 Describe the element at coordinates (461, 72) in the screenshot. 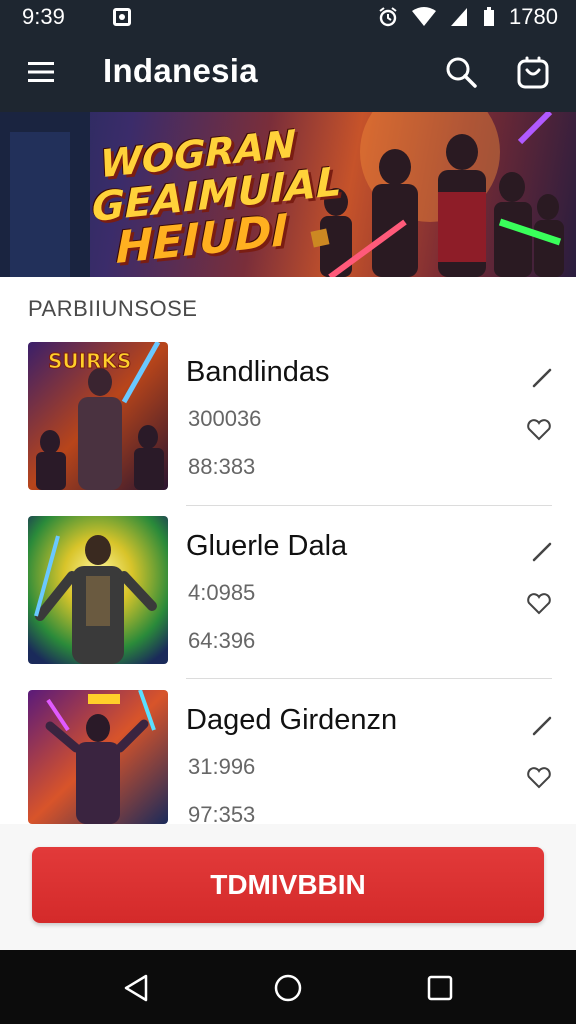

I see `search-icon` at that location.